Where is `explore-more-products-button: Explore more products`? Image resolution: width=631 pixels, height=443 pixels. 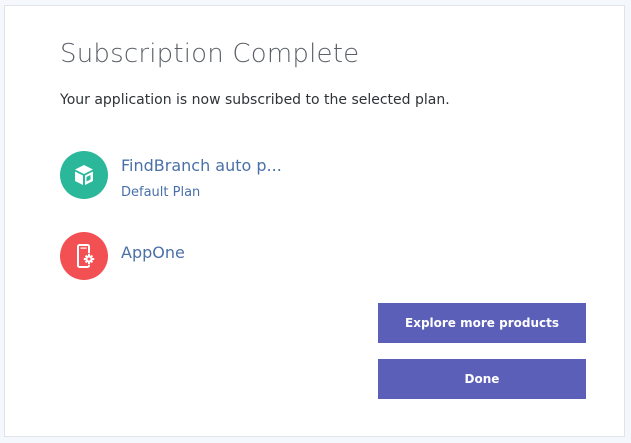 explore-more-products-button: Explore more products is located at coordinates (482, 323).